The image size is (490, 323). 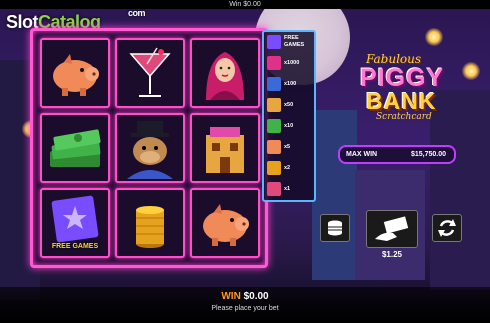 I want to click on game-title: Fabulous PIGGY BANK Scratchcard, so click(x=398, y=91).